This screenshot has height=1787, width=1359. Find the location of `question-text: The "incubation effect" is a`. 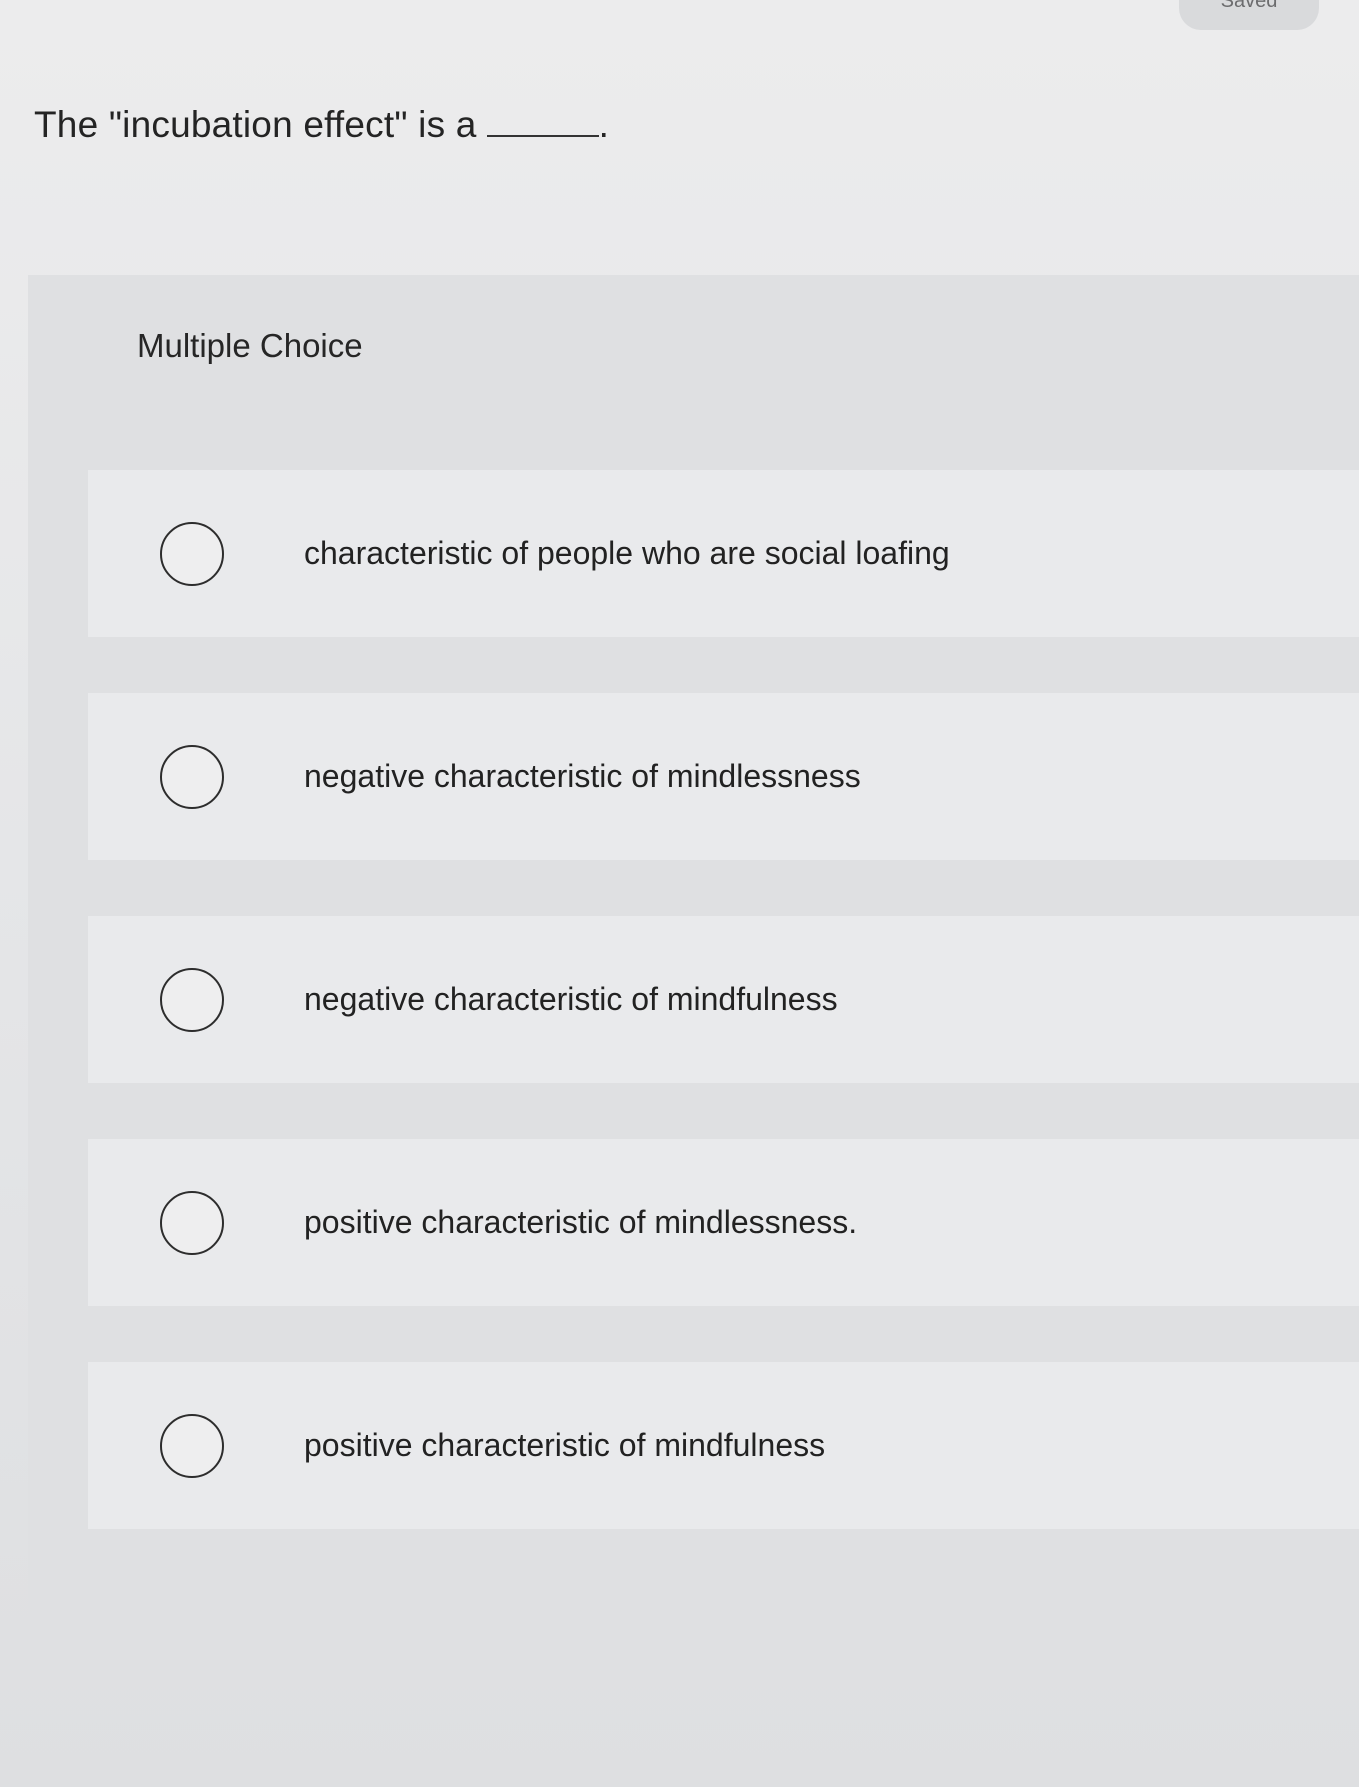

question-text: The "incubation effect" is a is located at coordinates (255, 124).